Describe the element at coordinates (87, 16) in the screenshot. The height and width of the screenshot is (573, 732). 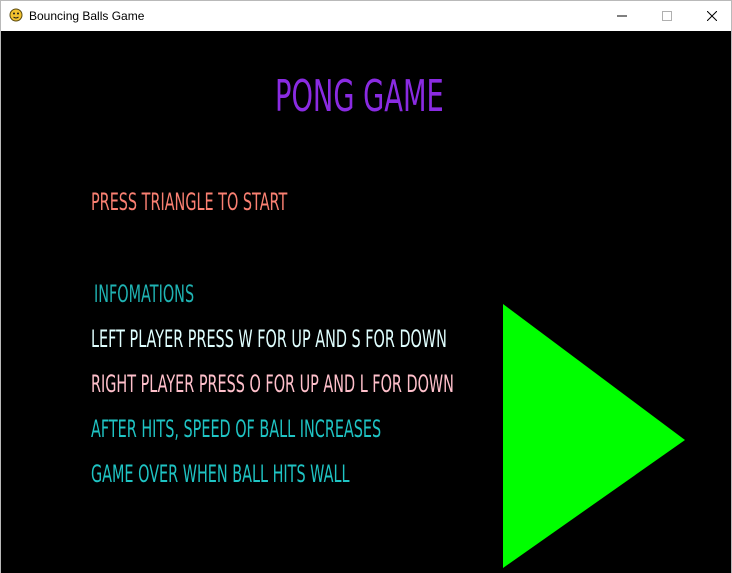
I see `window-title: Bouncing Balls Game` at that location.